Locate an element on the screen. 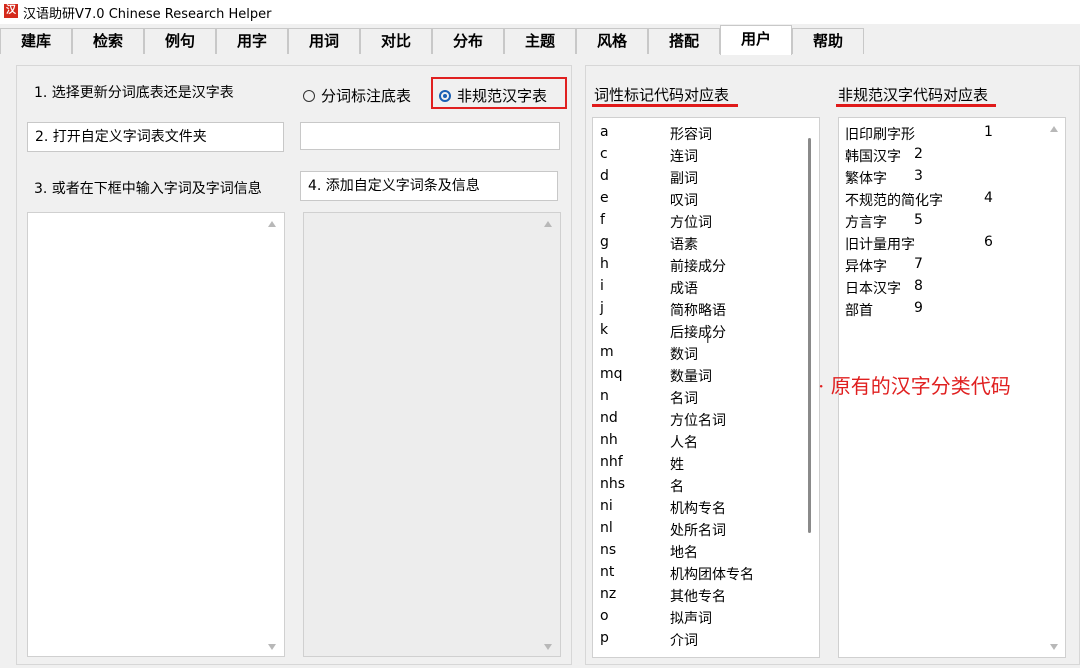 The height and width of the screenshot is (668, 1080). text-cursor-icon: I is located at coordinates (708, 339).